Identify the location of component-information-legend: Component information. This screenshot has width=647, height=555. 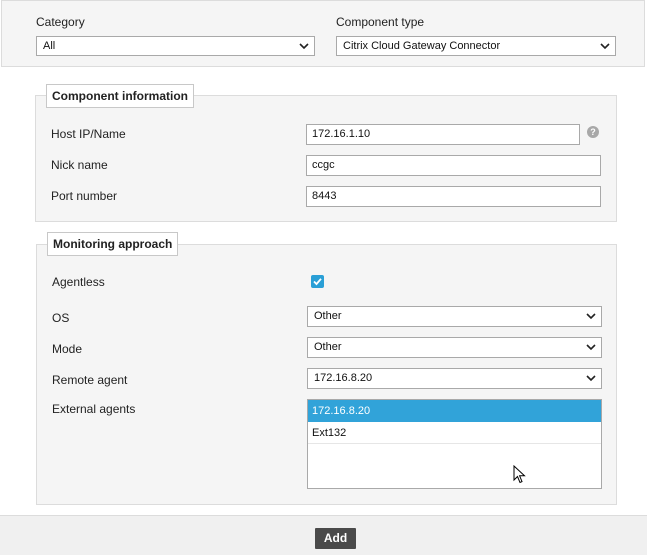
(120, 96).